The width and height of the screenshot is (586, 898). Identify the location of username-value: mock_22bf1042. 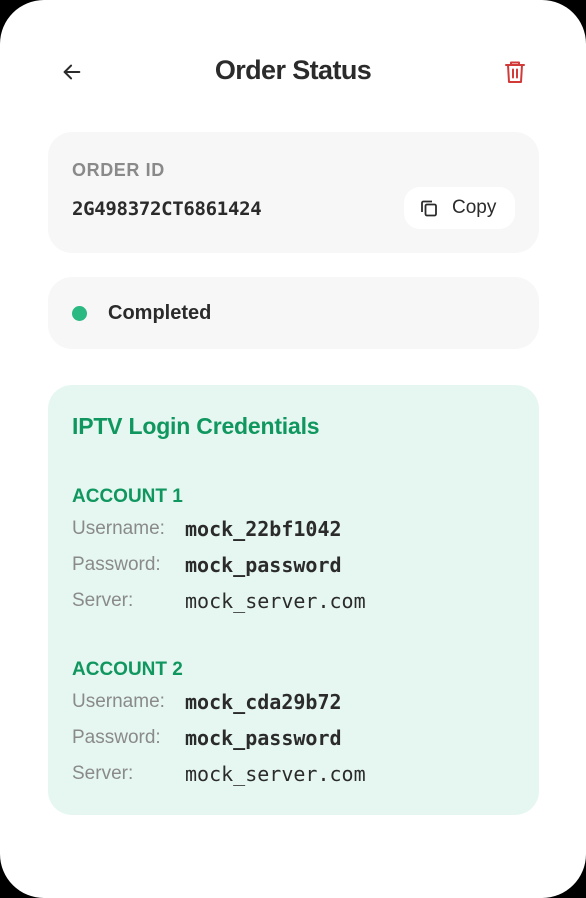
(263, 529).